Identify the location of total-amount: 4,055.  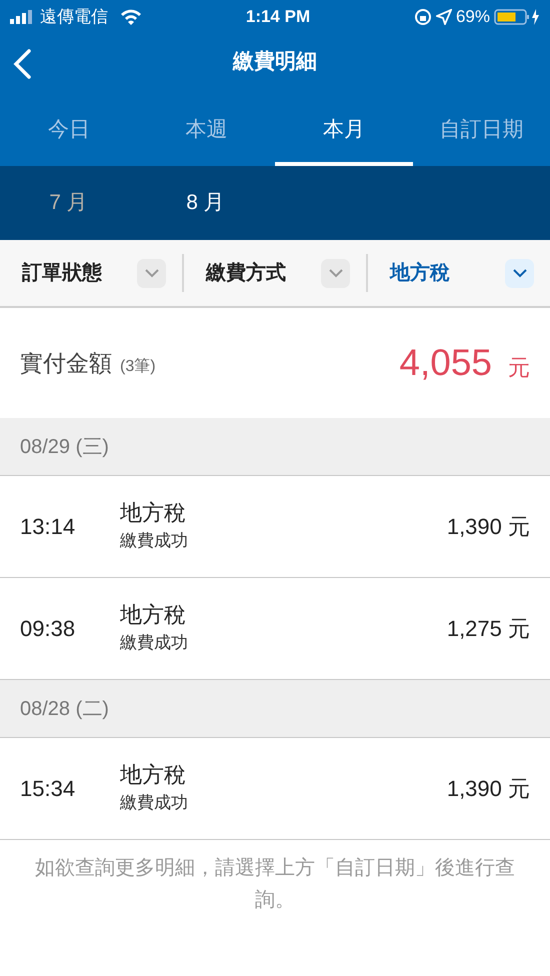
(445, 363).